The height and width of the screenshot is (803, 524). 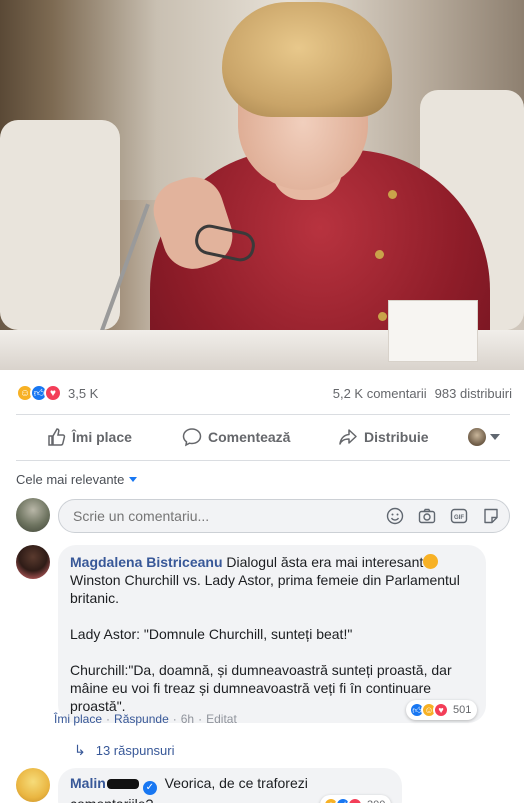 What do you see at coordinates (95, 598) in the screenshot?
I see `comment-text-line: britanic.` at bounding box center [95, 598].